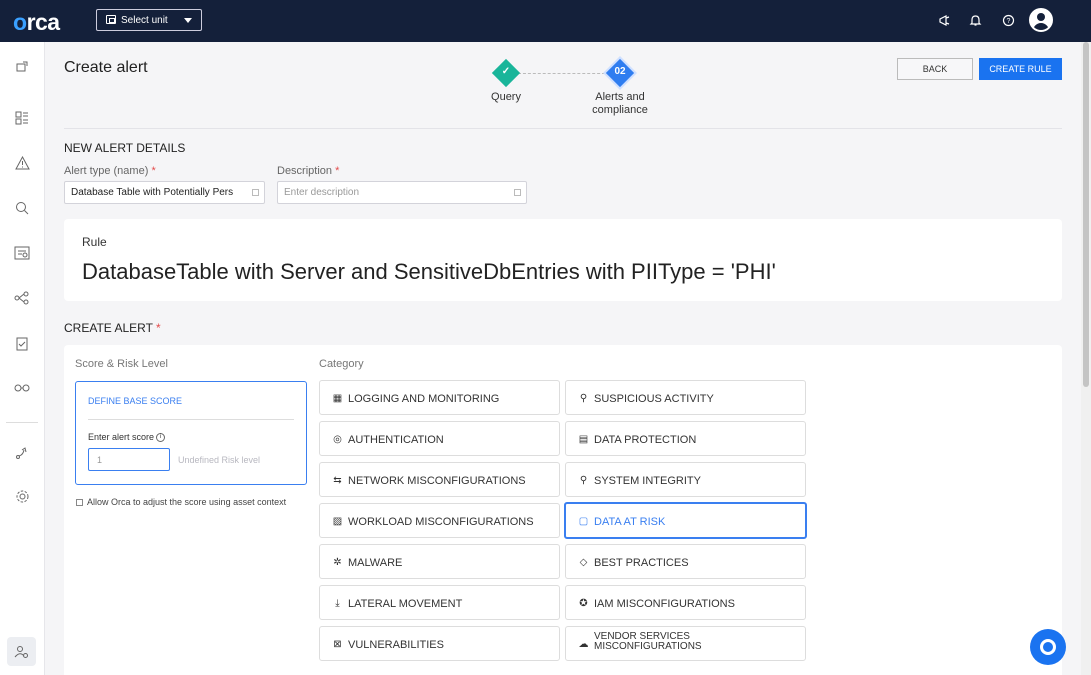 The image size is (1091, 675). I want to click on category-label: IAM MISCONFIGURATIONS, so click(664, 604).